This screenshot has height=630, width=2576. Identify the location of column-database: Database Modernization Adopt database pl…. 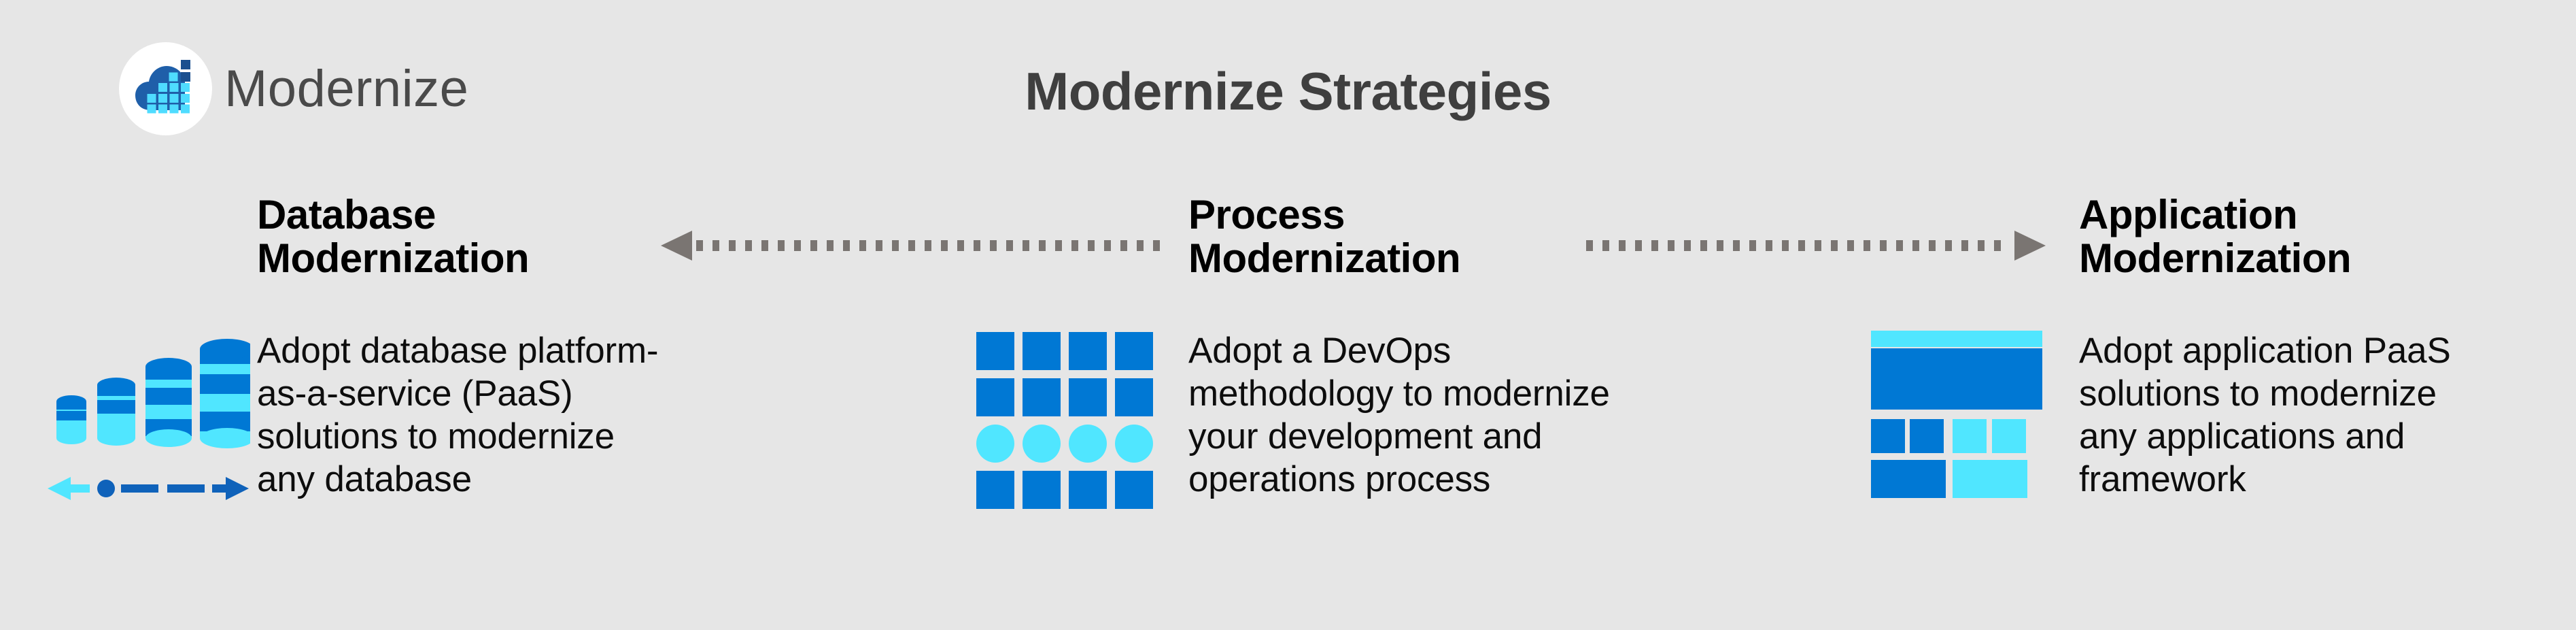
(525, 345).